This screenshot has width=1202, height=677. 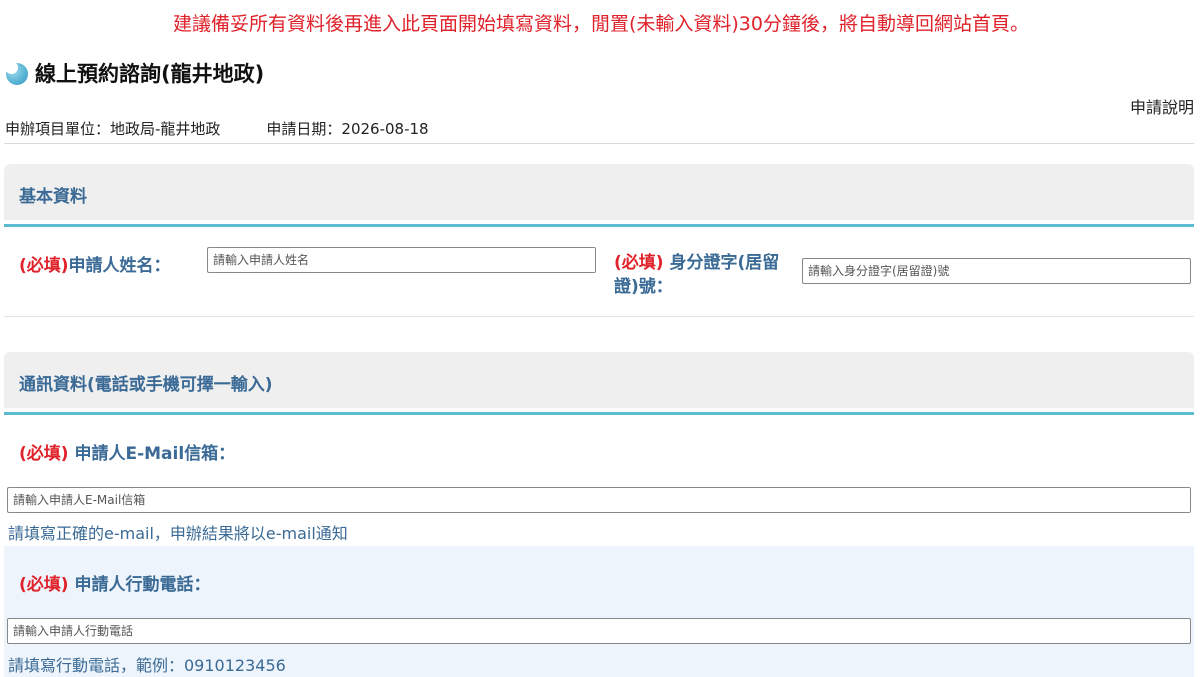 I want to click on application-meta: 申辦項目單位：地政局-龍井地政 申請日期：2026-08-18, so click(x=217, y=128).